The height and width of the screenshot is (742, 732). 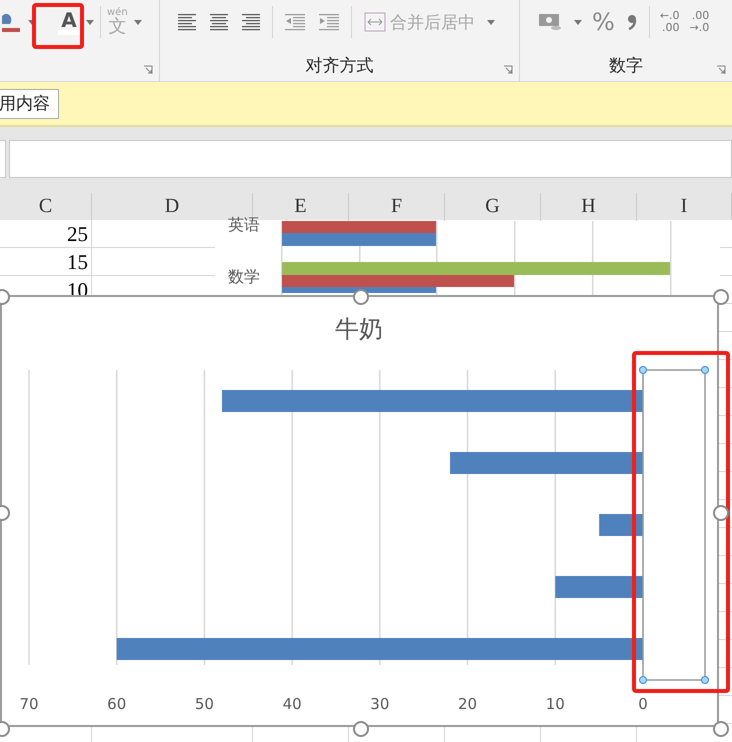 I want to click on category-label: 英语, so click(x=244, y=225).